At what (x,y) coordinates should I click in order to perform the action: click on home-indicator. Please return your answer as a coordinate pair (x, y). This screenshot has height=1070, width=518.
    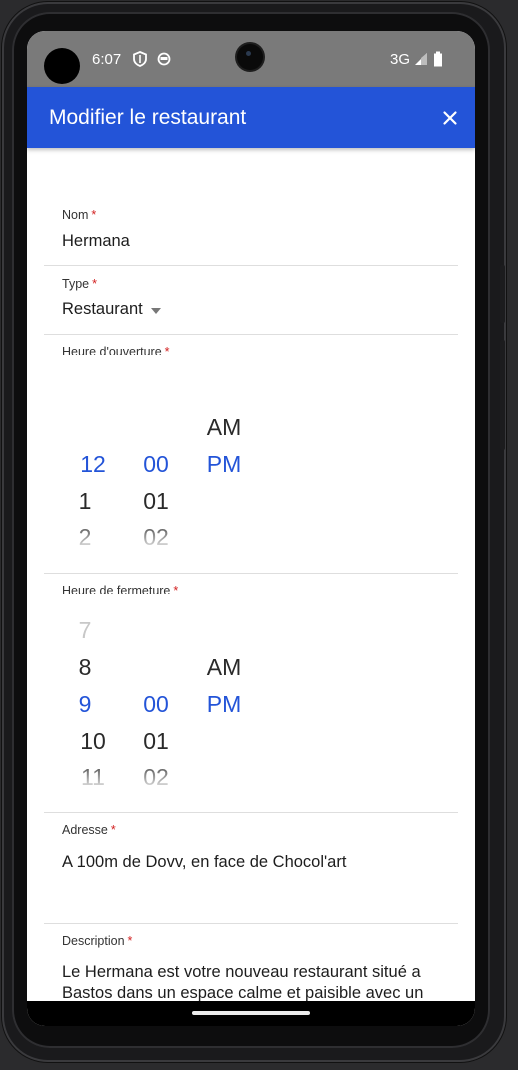
    Looking at the image, I should click on (251, 1013).